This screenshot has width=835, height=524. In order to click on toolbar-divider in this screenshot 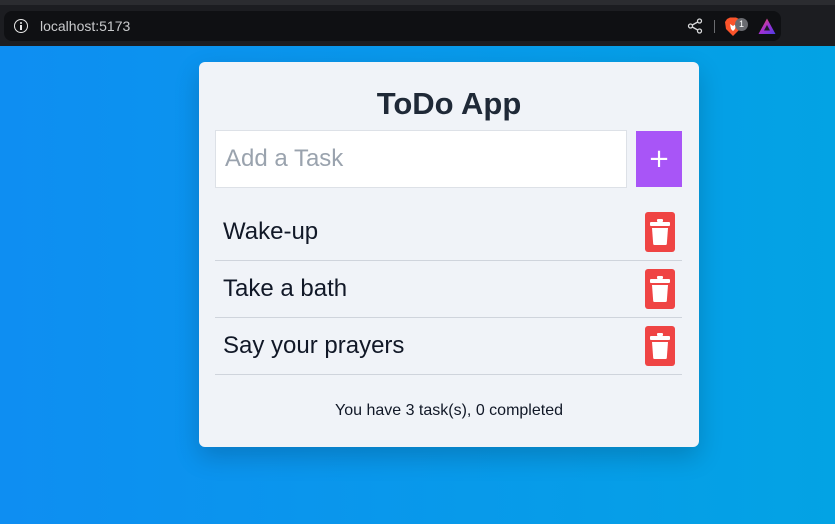, I will do `click(714, 26)`.